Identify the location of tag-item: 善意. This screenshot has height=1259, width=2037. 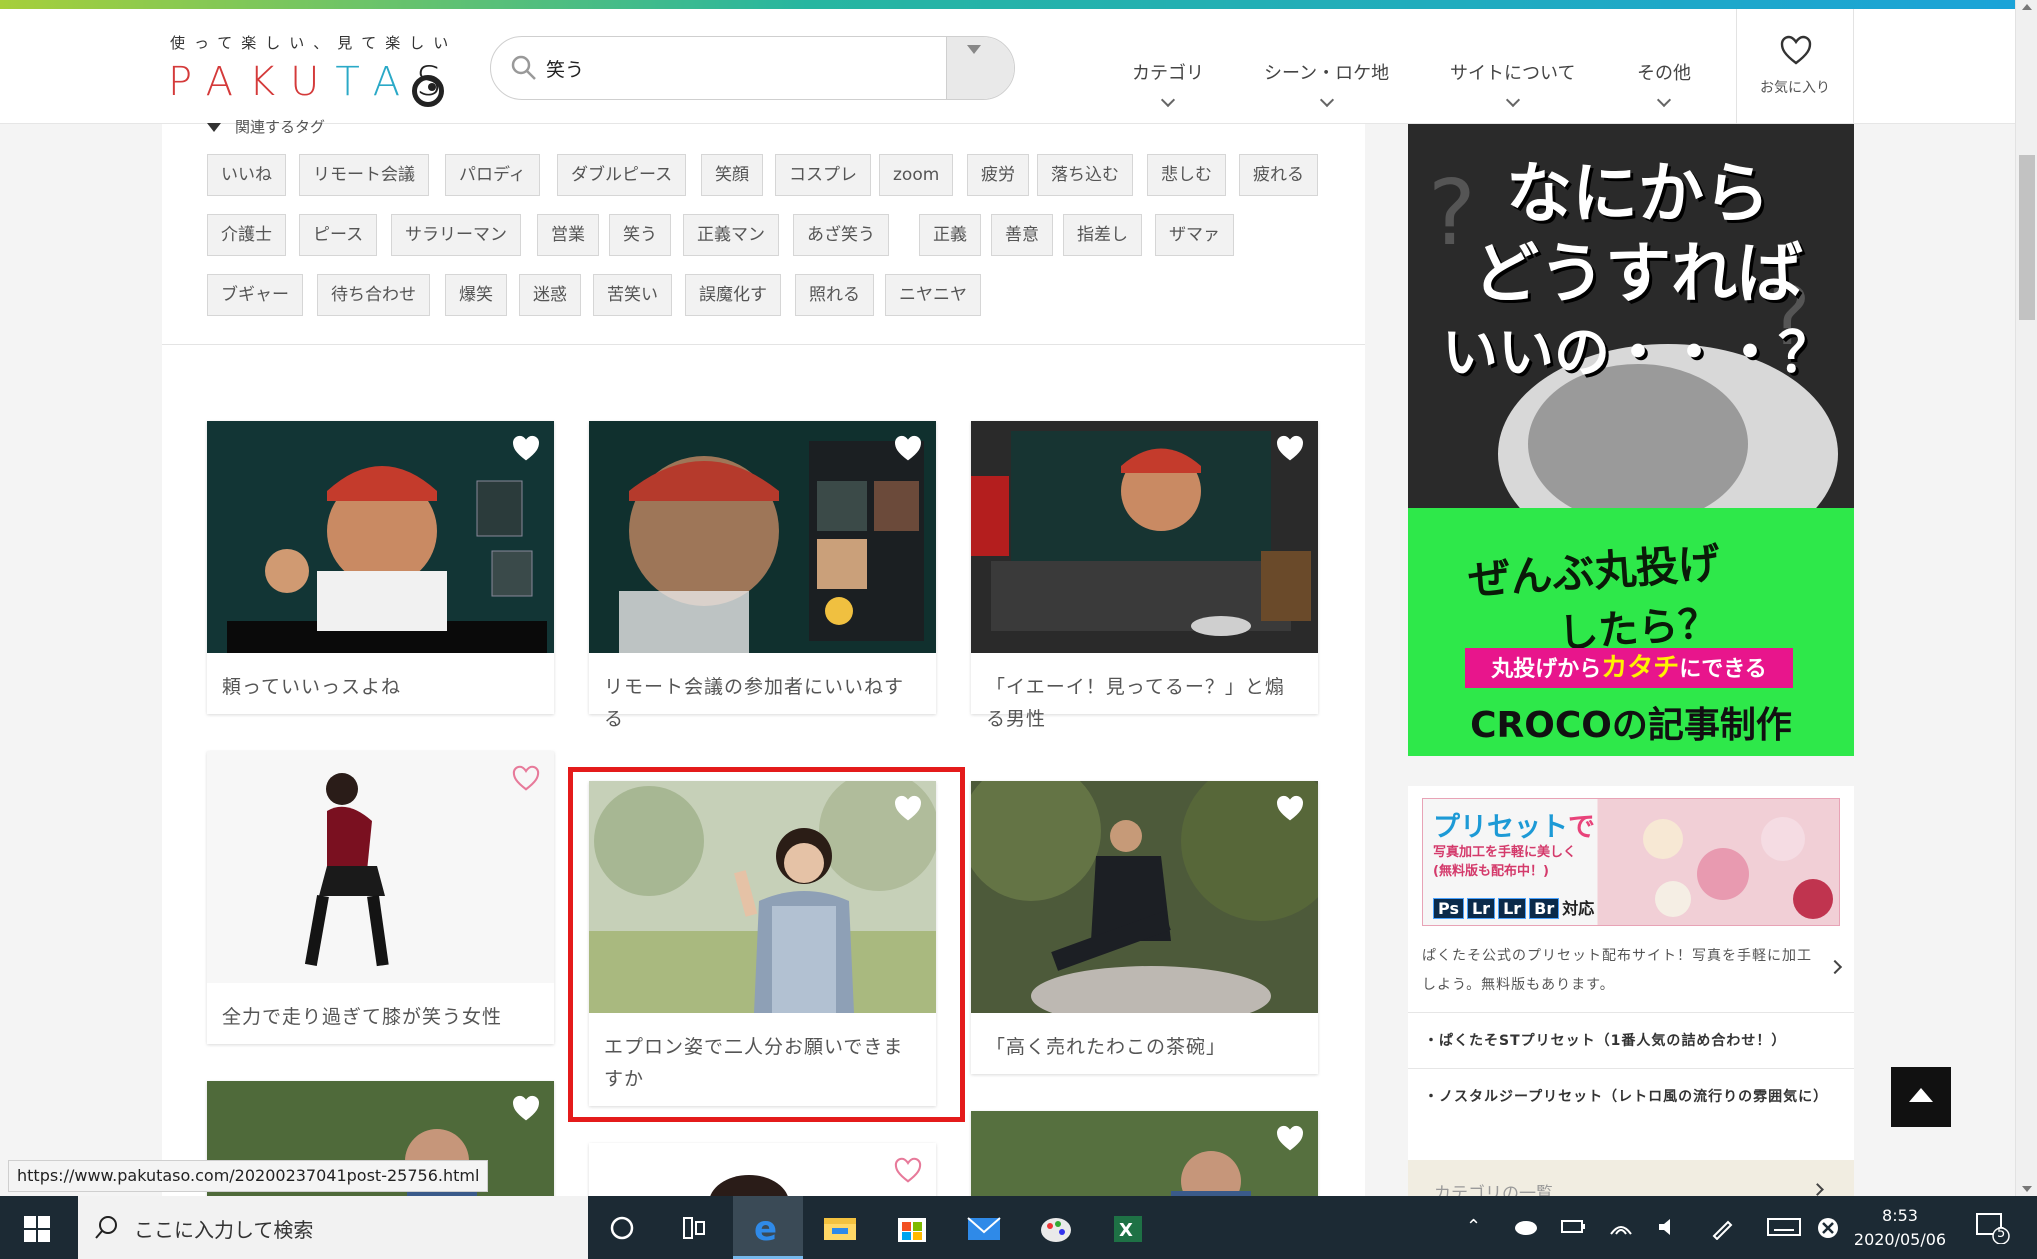
(1022, 235).